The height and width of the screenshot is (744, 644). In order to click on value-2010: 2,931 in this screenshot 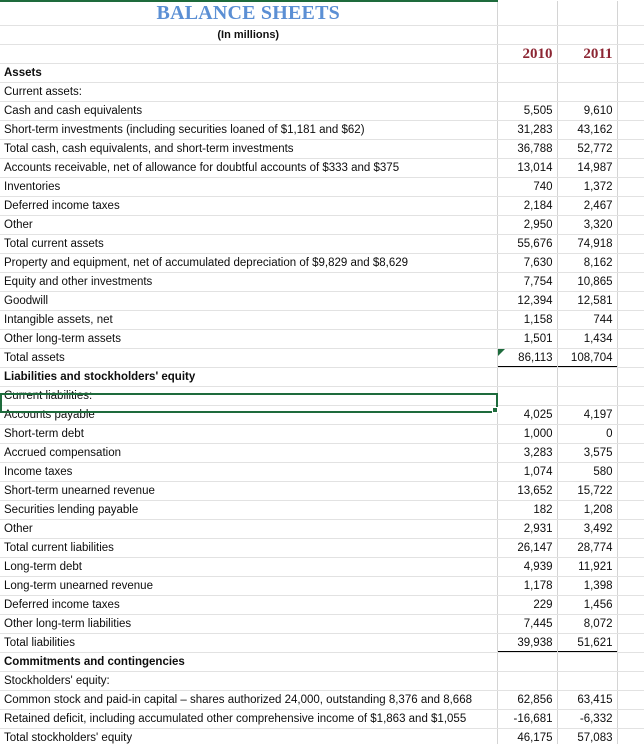, I will do `click(527, 529)`.